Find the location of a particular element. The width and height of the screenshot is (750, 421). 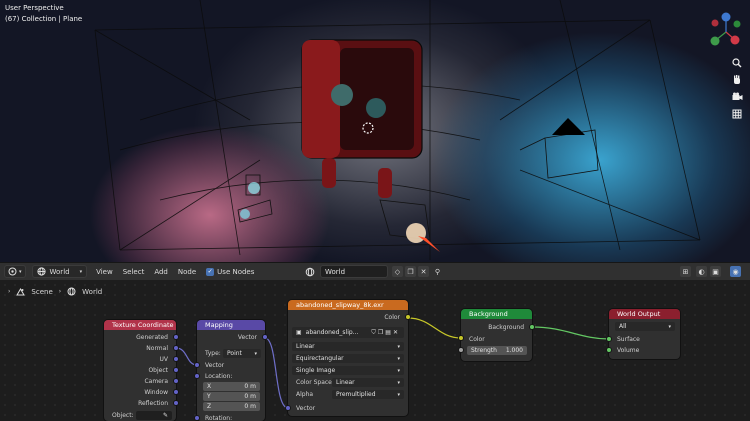

fake-user-shield-icon: ◇ is located at coordinates (397, 271).